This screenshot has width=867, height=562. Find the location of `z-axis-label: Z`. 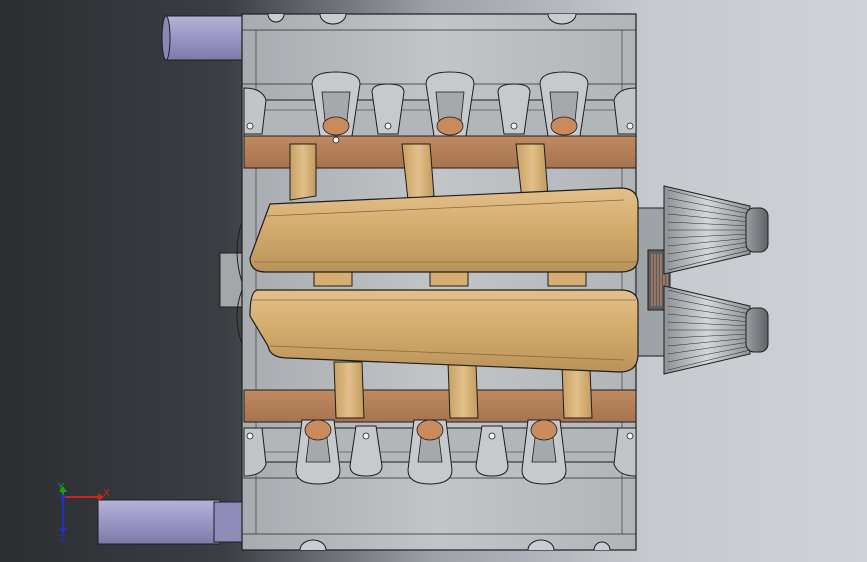

z-axis-label: Z is located at coordinates (62, 539).